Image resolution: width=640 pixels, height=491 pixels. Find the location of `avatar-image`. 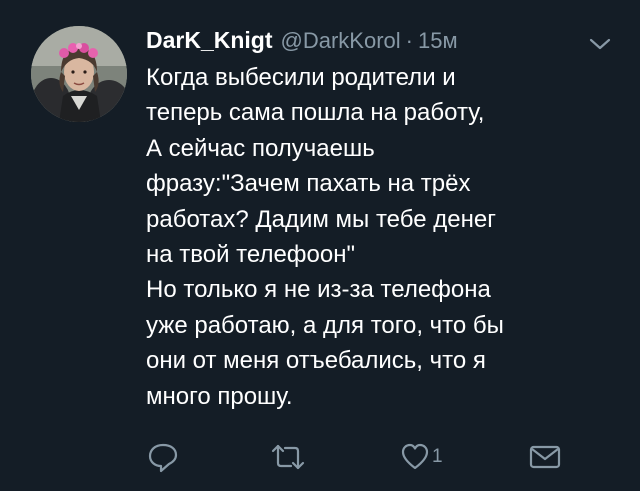

avatar-image is located at coordinates (79, 74).